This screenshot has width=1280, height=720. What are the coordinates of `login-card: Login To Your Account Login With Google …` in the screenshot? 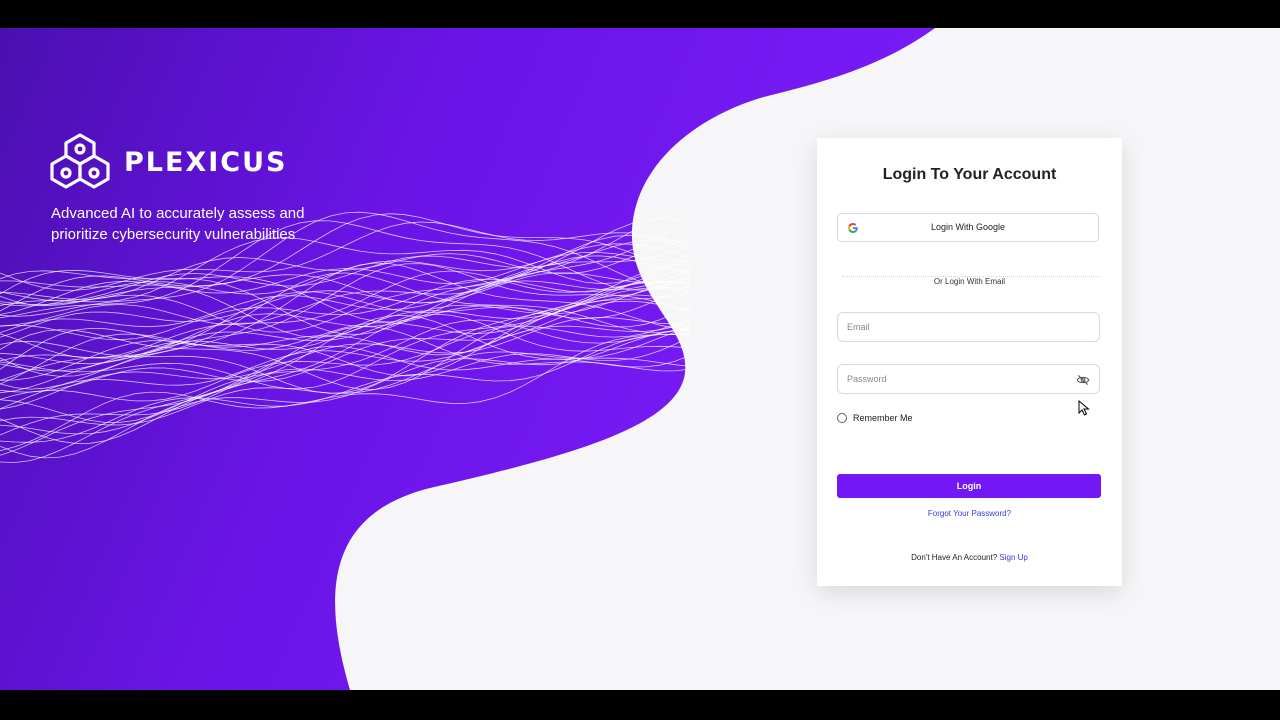 It's located at (969, 362).